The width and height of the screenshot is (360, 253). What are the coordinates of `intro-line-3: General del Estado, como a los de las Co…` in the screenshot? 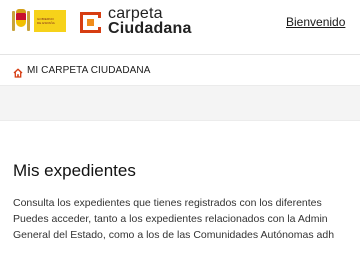 It's located at (174, 235).